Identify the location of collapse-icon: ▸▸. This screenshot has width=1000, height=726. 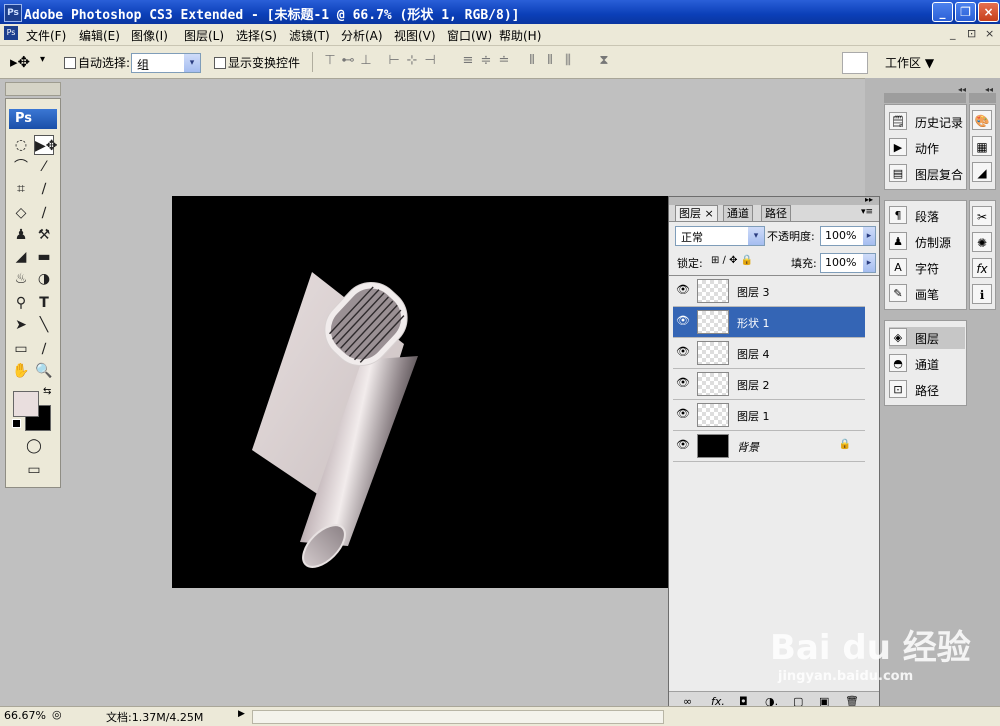
(869, 199).